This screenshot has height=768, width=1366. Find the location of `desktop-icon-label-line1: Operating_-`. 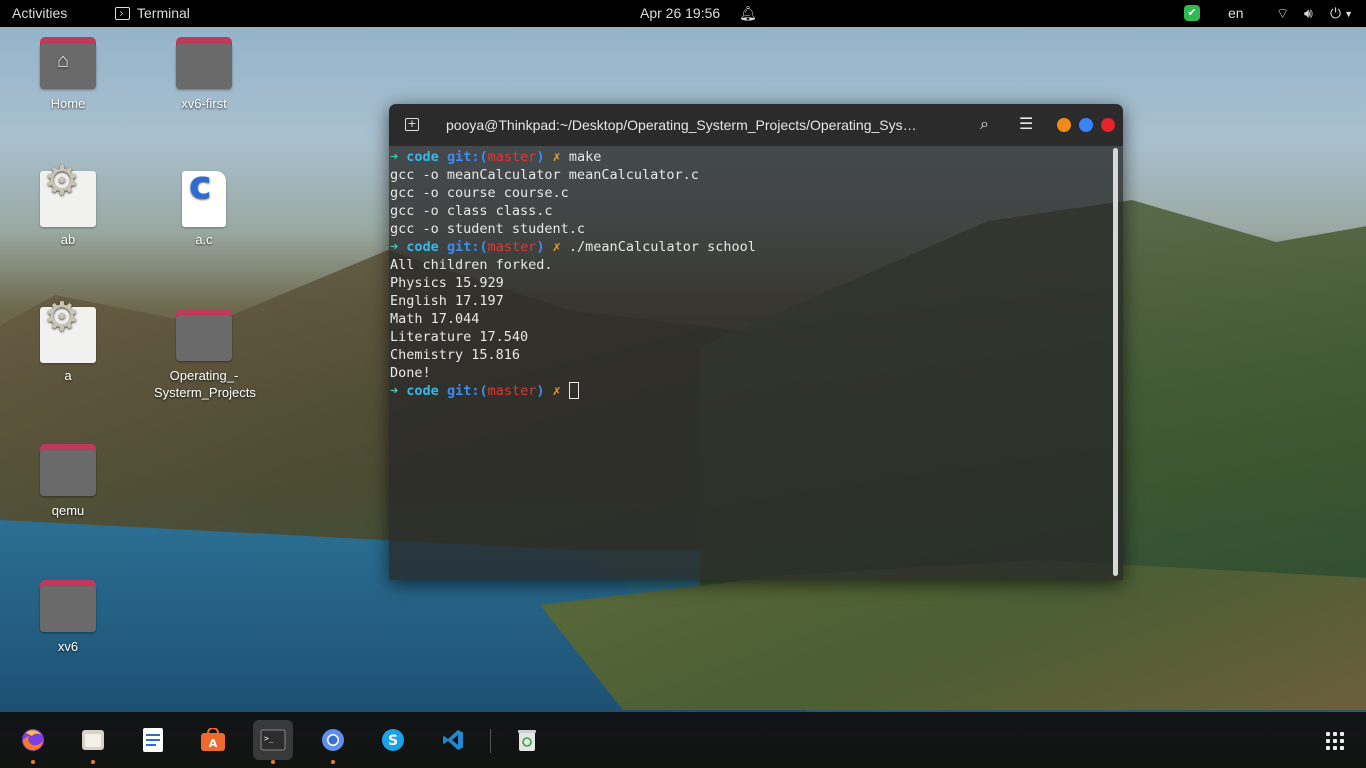

desktop-icon-label-line1: Operating_- is located at coordinates (204, 375).